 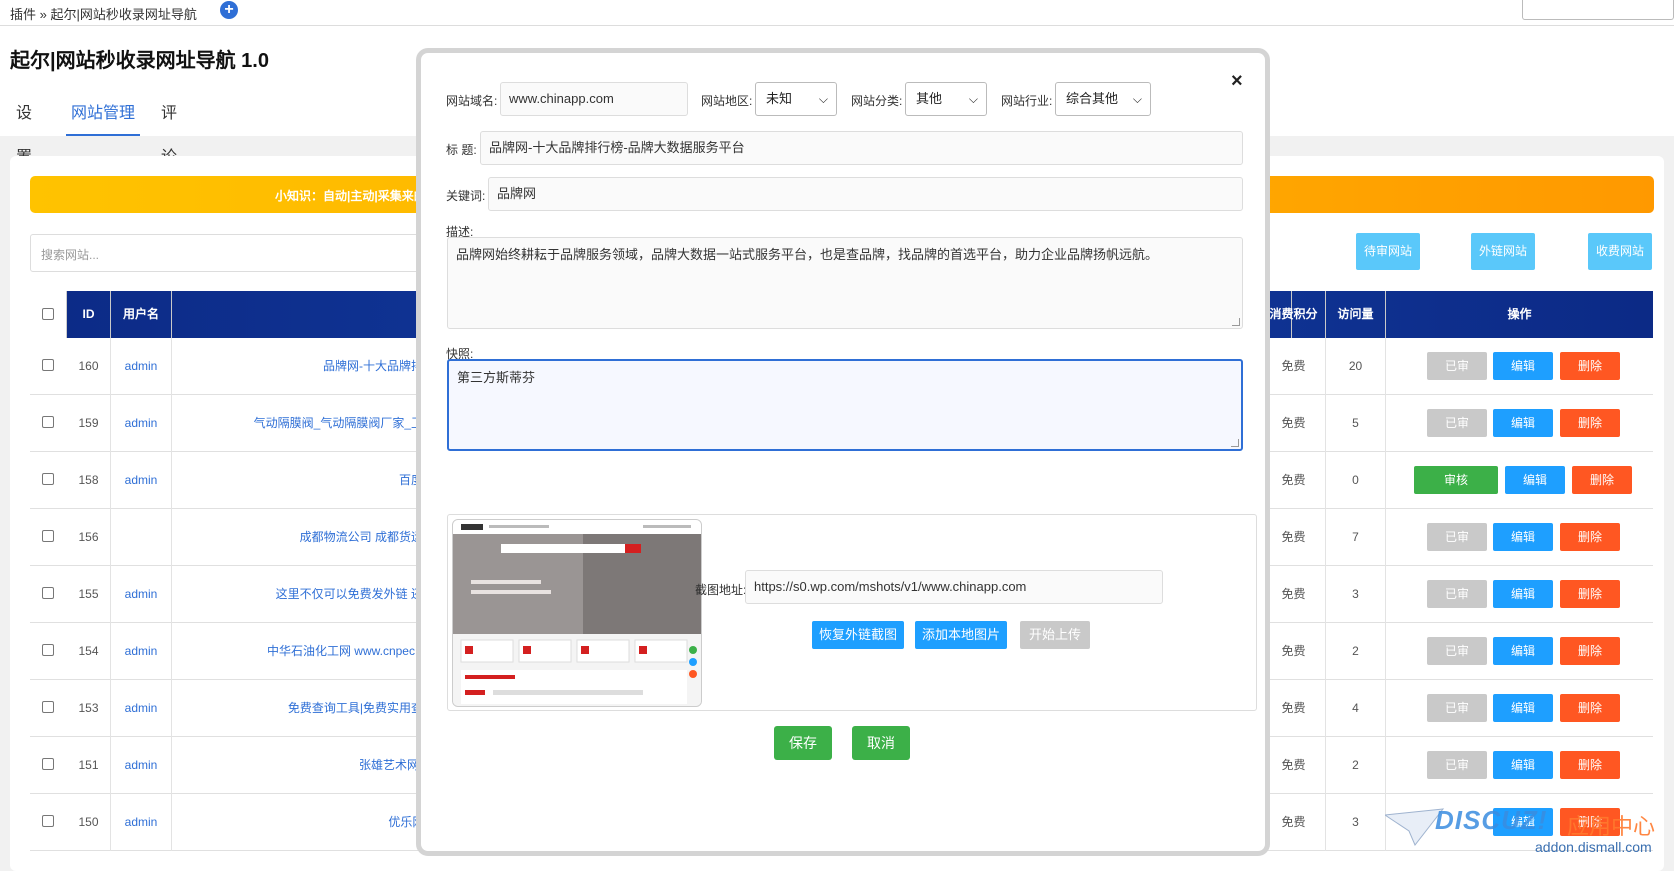 I want to click on cell-site: 品牌网-十大品牌排行榜, so click(x=312, y=366).